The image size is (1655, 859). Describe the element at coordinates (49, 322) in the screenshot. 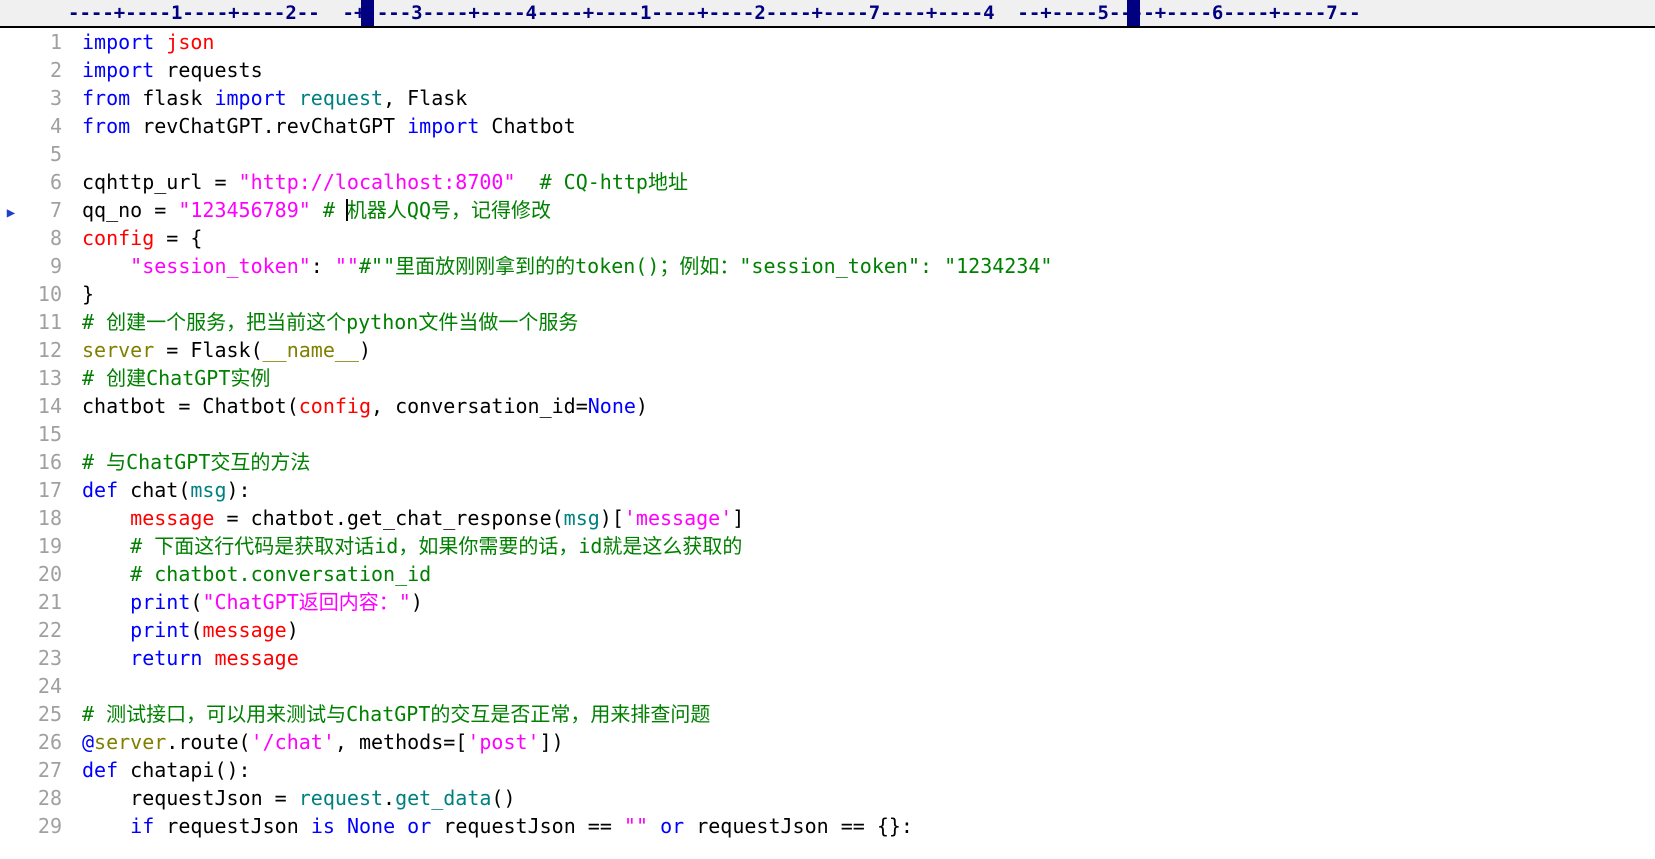

I see `line-number: 11` at that location.